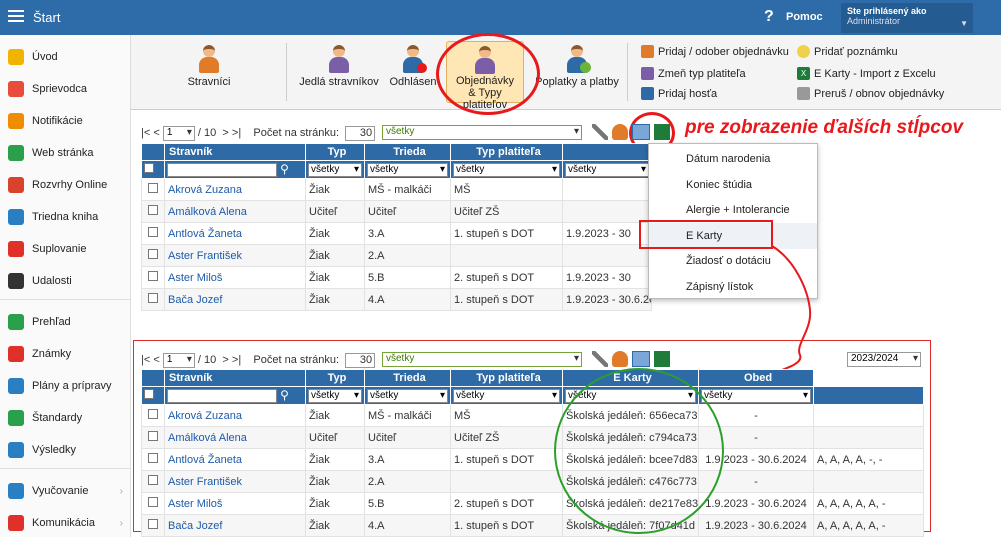 The height and width of the screenshot is (537, 1001). I want to click on help-icon: ?, so click(769, 17).